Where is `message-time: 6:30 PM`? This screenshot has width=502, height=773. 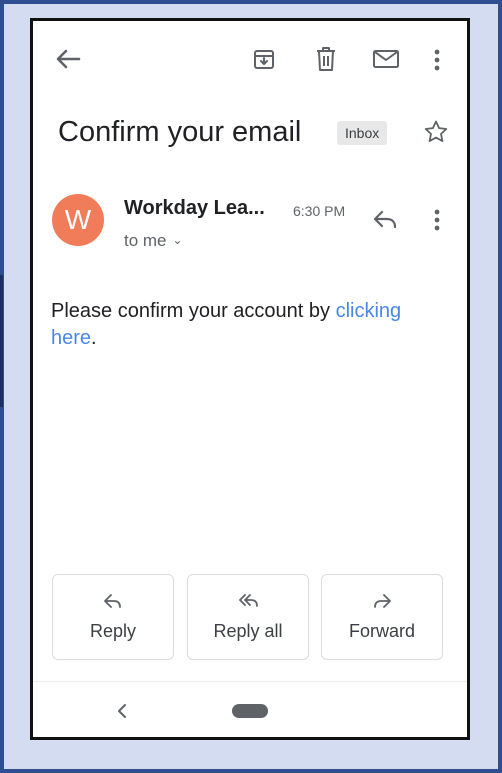
message-time: 6:30 PM is located at coordinates (319, 211).